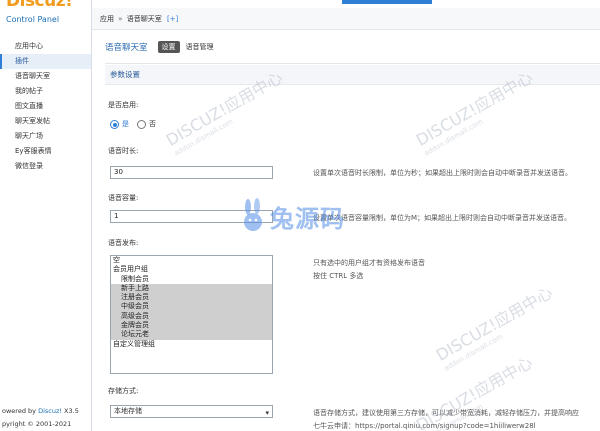 The width and height of the screenshot is (600, 431). Describe the element at coordinates (191, 260) in the screenshot. I see `usergroup-option: 空` at that location.